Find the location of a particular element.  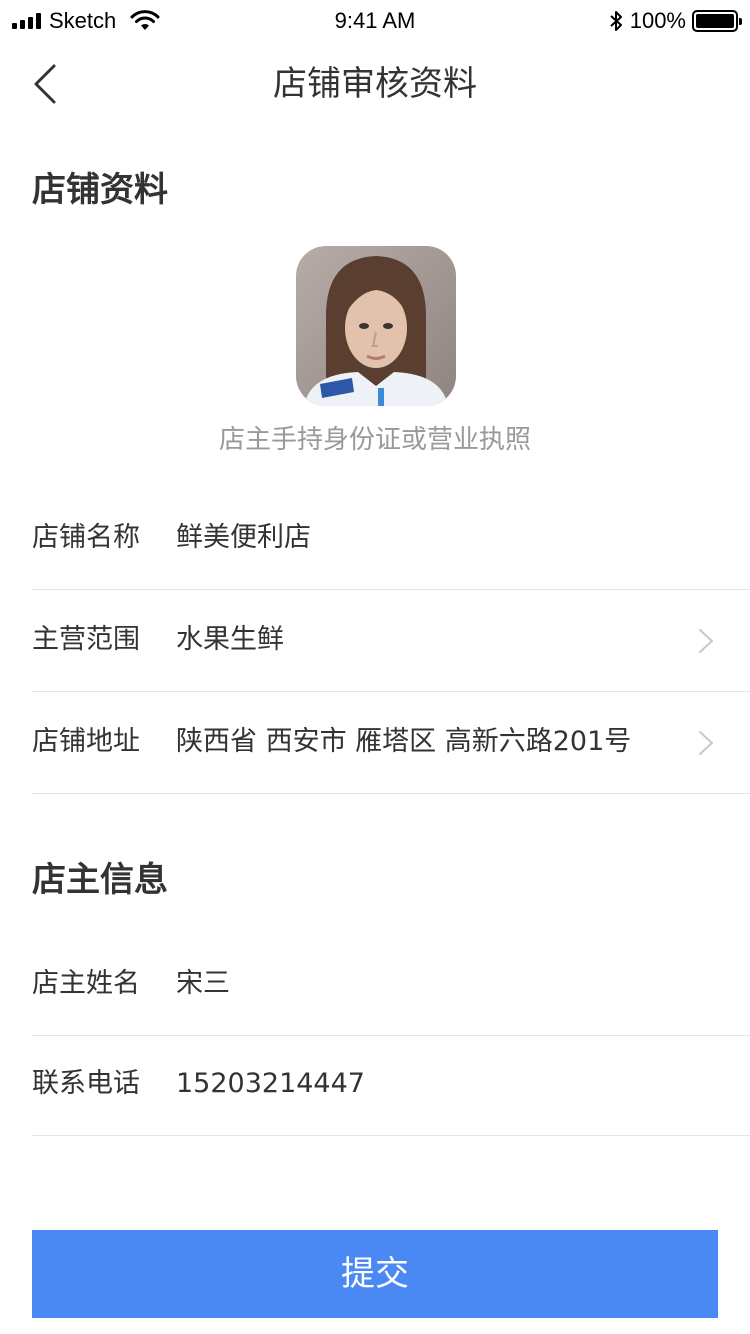

owner-section-title: 店主信息 is located at coordinates (100, 880).